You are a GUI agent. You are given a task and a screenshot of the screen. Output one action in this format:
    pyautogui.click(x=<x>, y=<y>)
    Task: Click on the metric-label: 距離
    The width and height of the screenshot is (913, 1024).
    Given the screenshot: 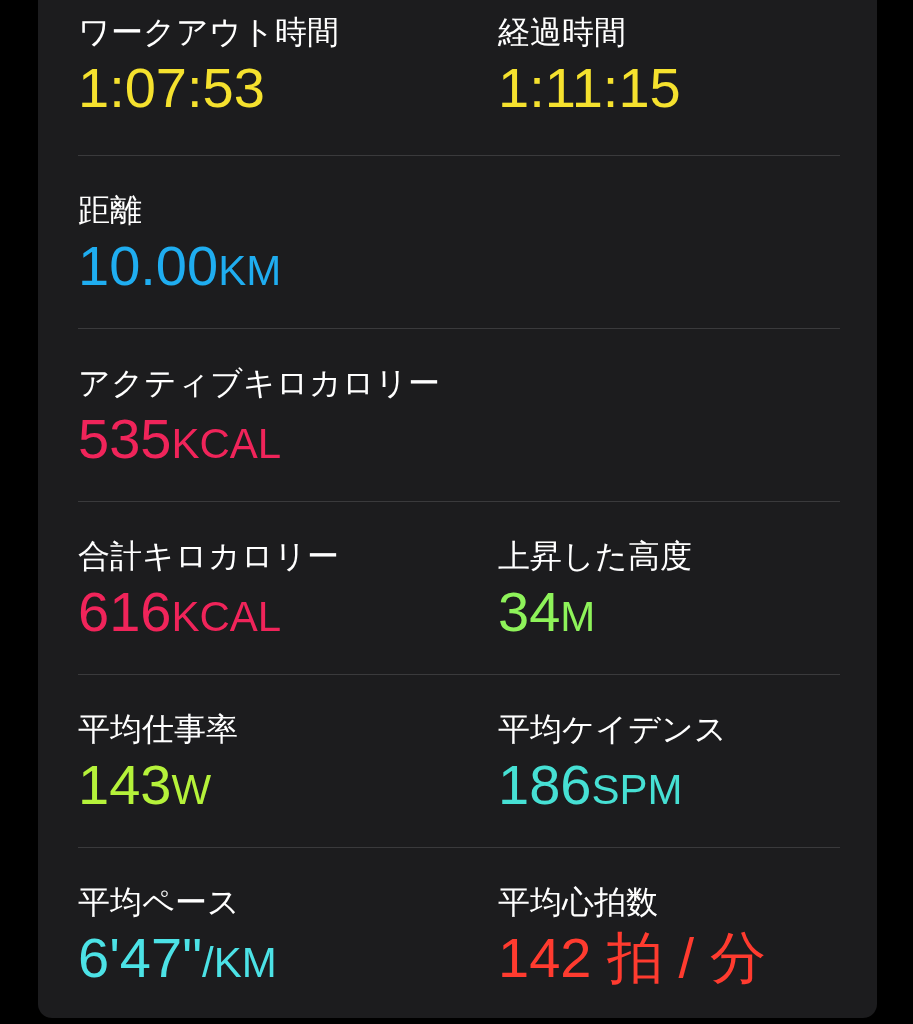 What is the action you would take?
    pyautogui.click(x=110, y=210)
    